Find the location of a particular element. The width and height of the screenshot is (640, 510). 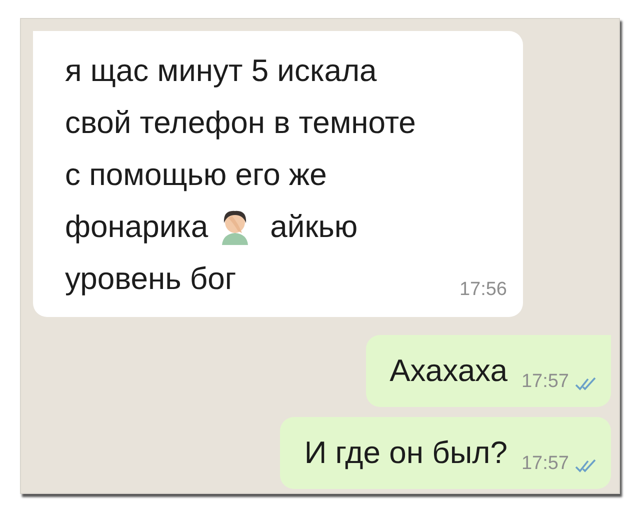

message-text: уровень бог is located at coordinates (150, 279).